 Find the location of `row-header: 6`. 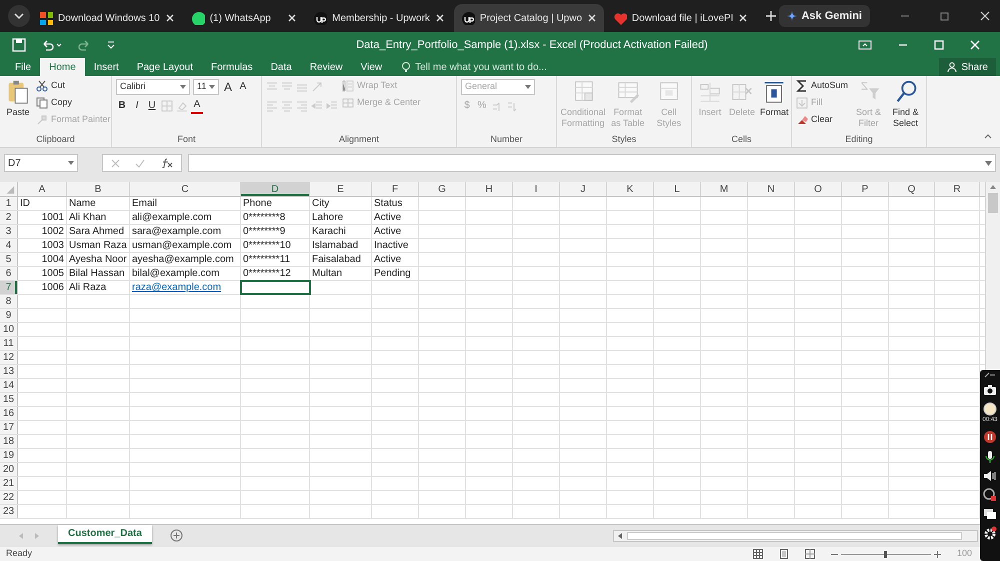

row-header: 6 is located at coordinates (9, 273).